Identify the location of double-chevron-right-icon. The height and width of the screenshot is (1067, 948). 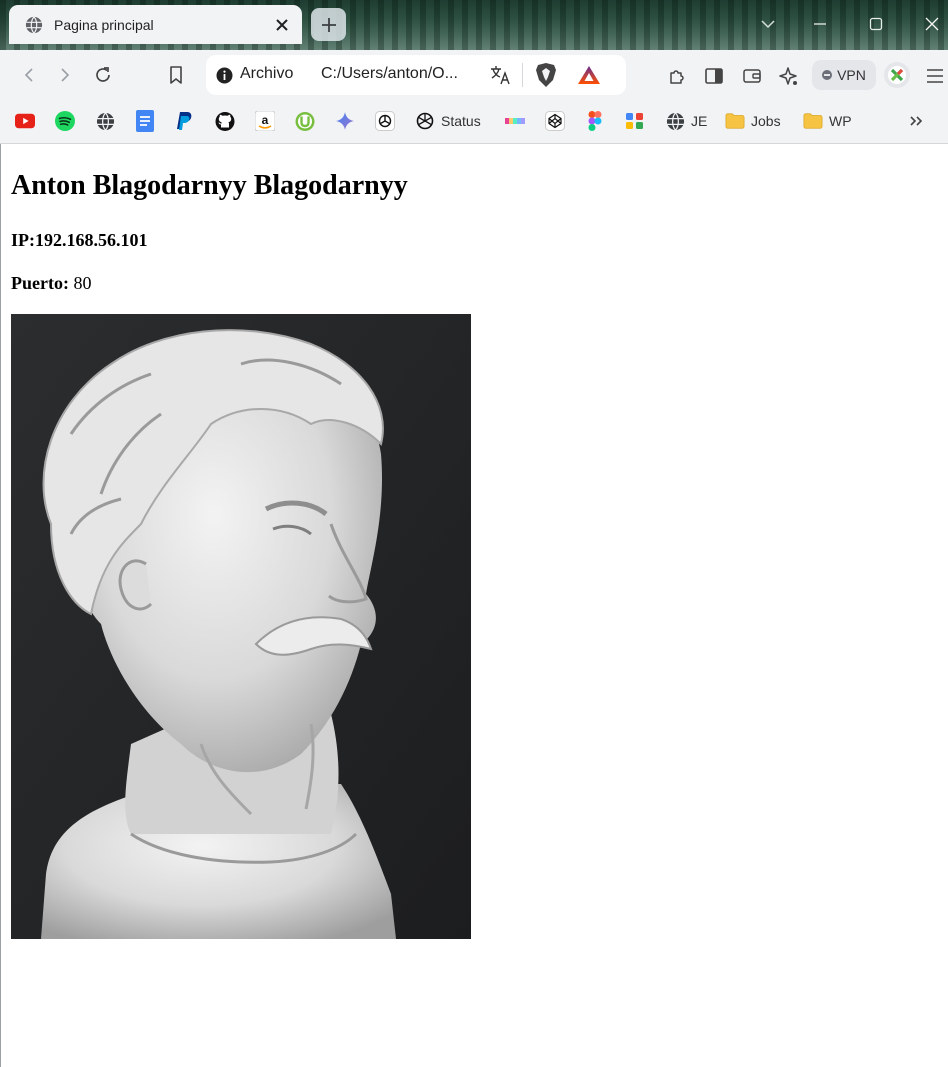
(916, 121).